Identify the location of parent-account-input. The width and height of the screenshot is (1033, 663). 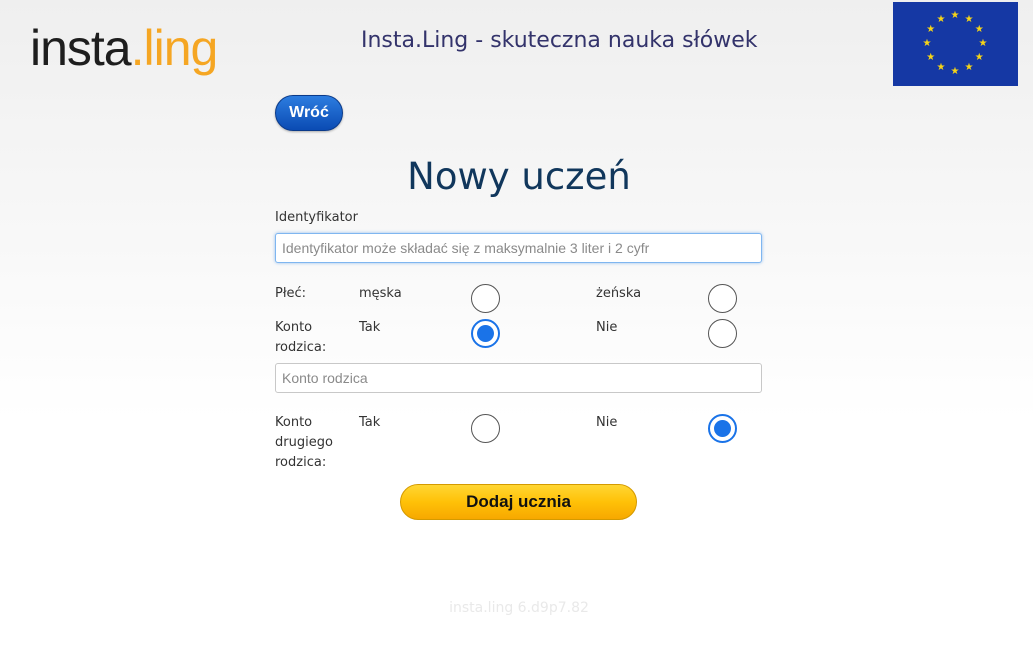
(518, 378).